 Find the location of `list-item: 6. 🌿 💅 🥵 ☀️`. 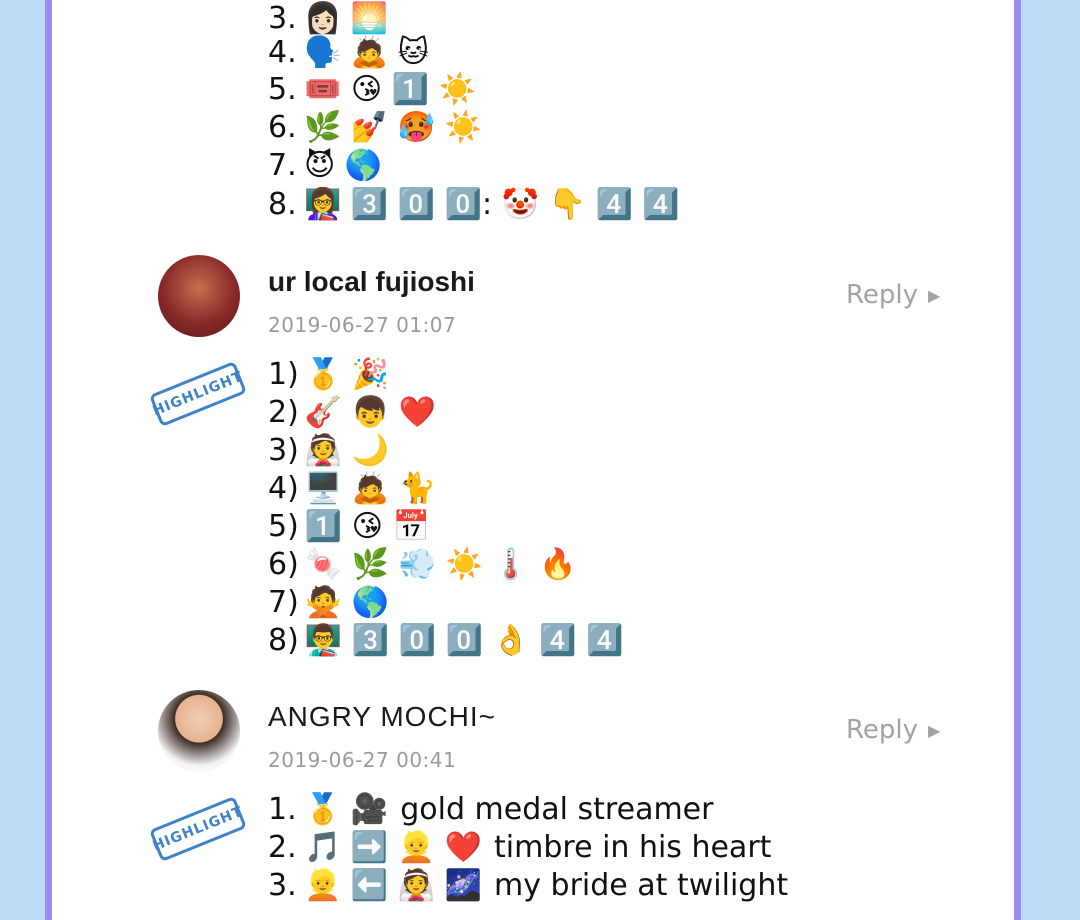

list-item: 6. 🌿 💅 🥵 ☀️ is located at coordinates (375, 127).